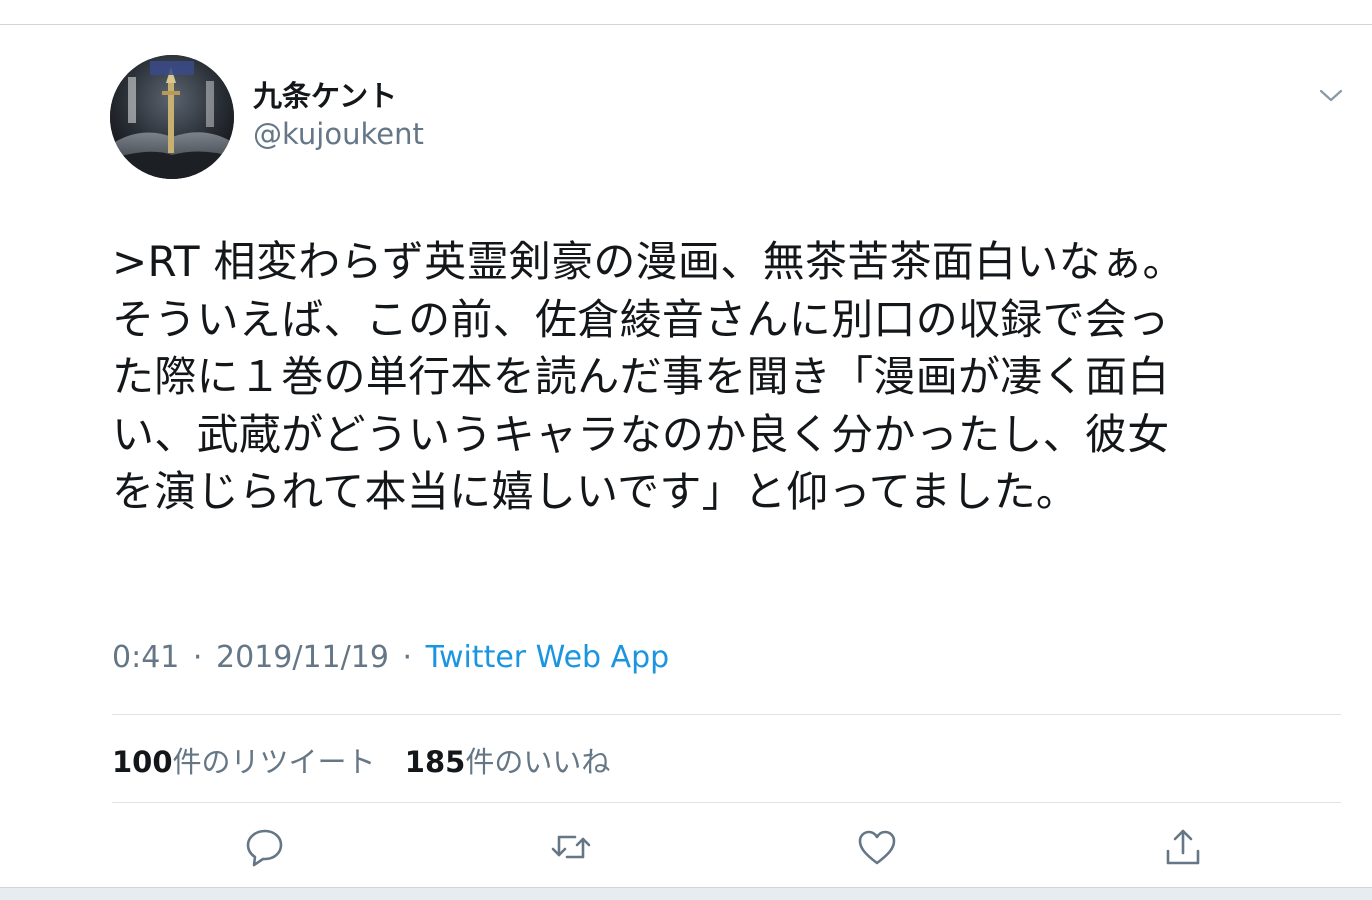  Describe the element at coordinates (142, 762) in the screenshot. I see `retweet-count: 100` at that location.